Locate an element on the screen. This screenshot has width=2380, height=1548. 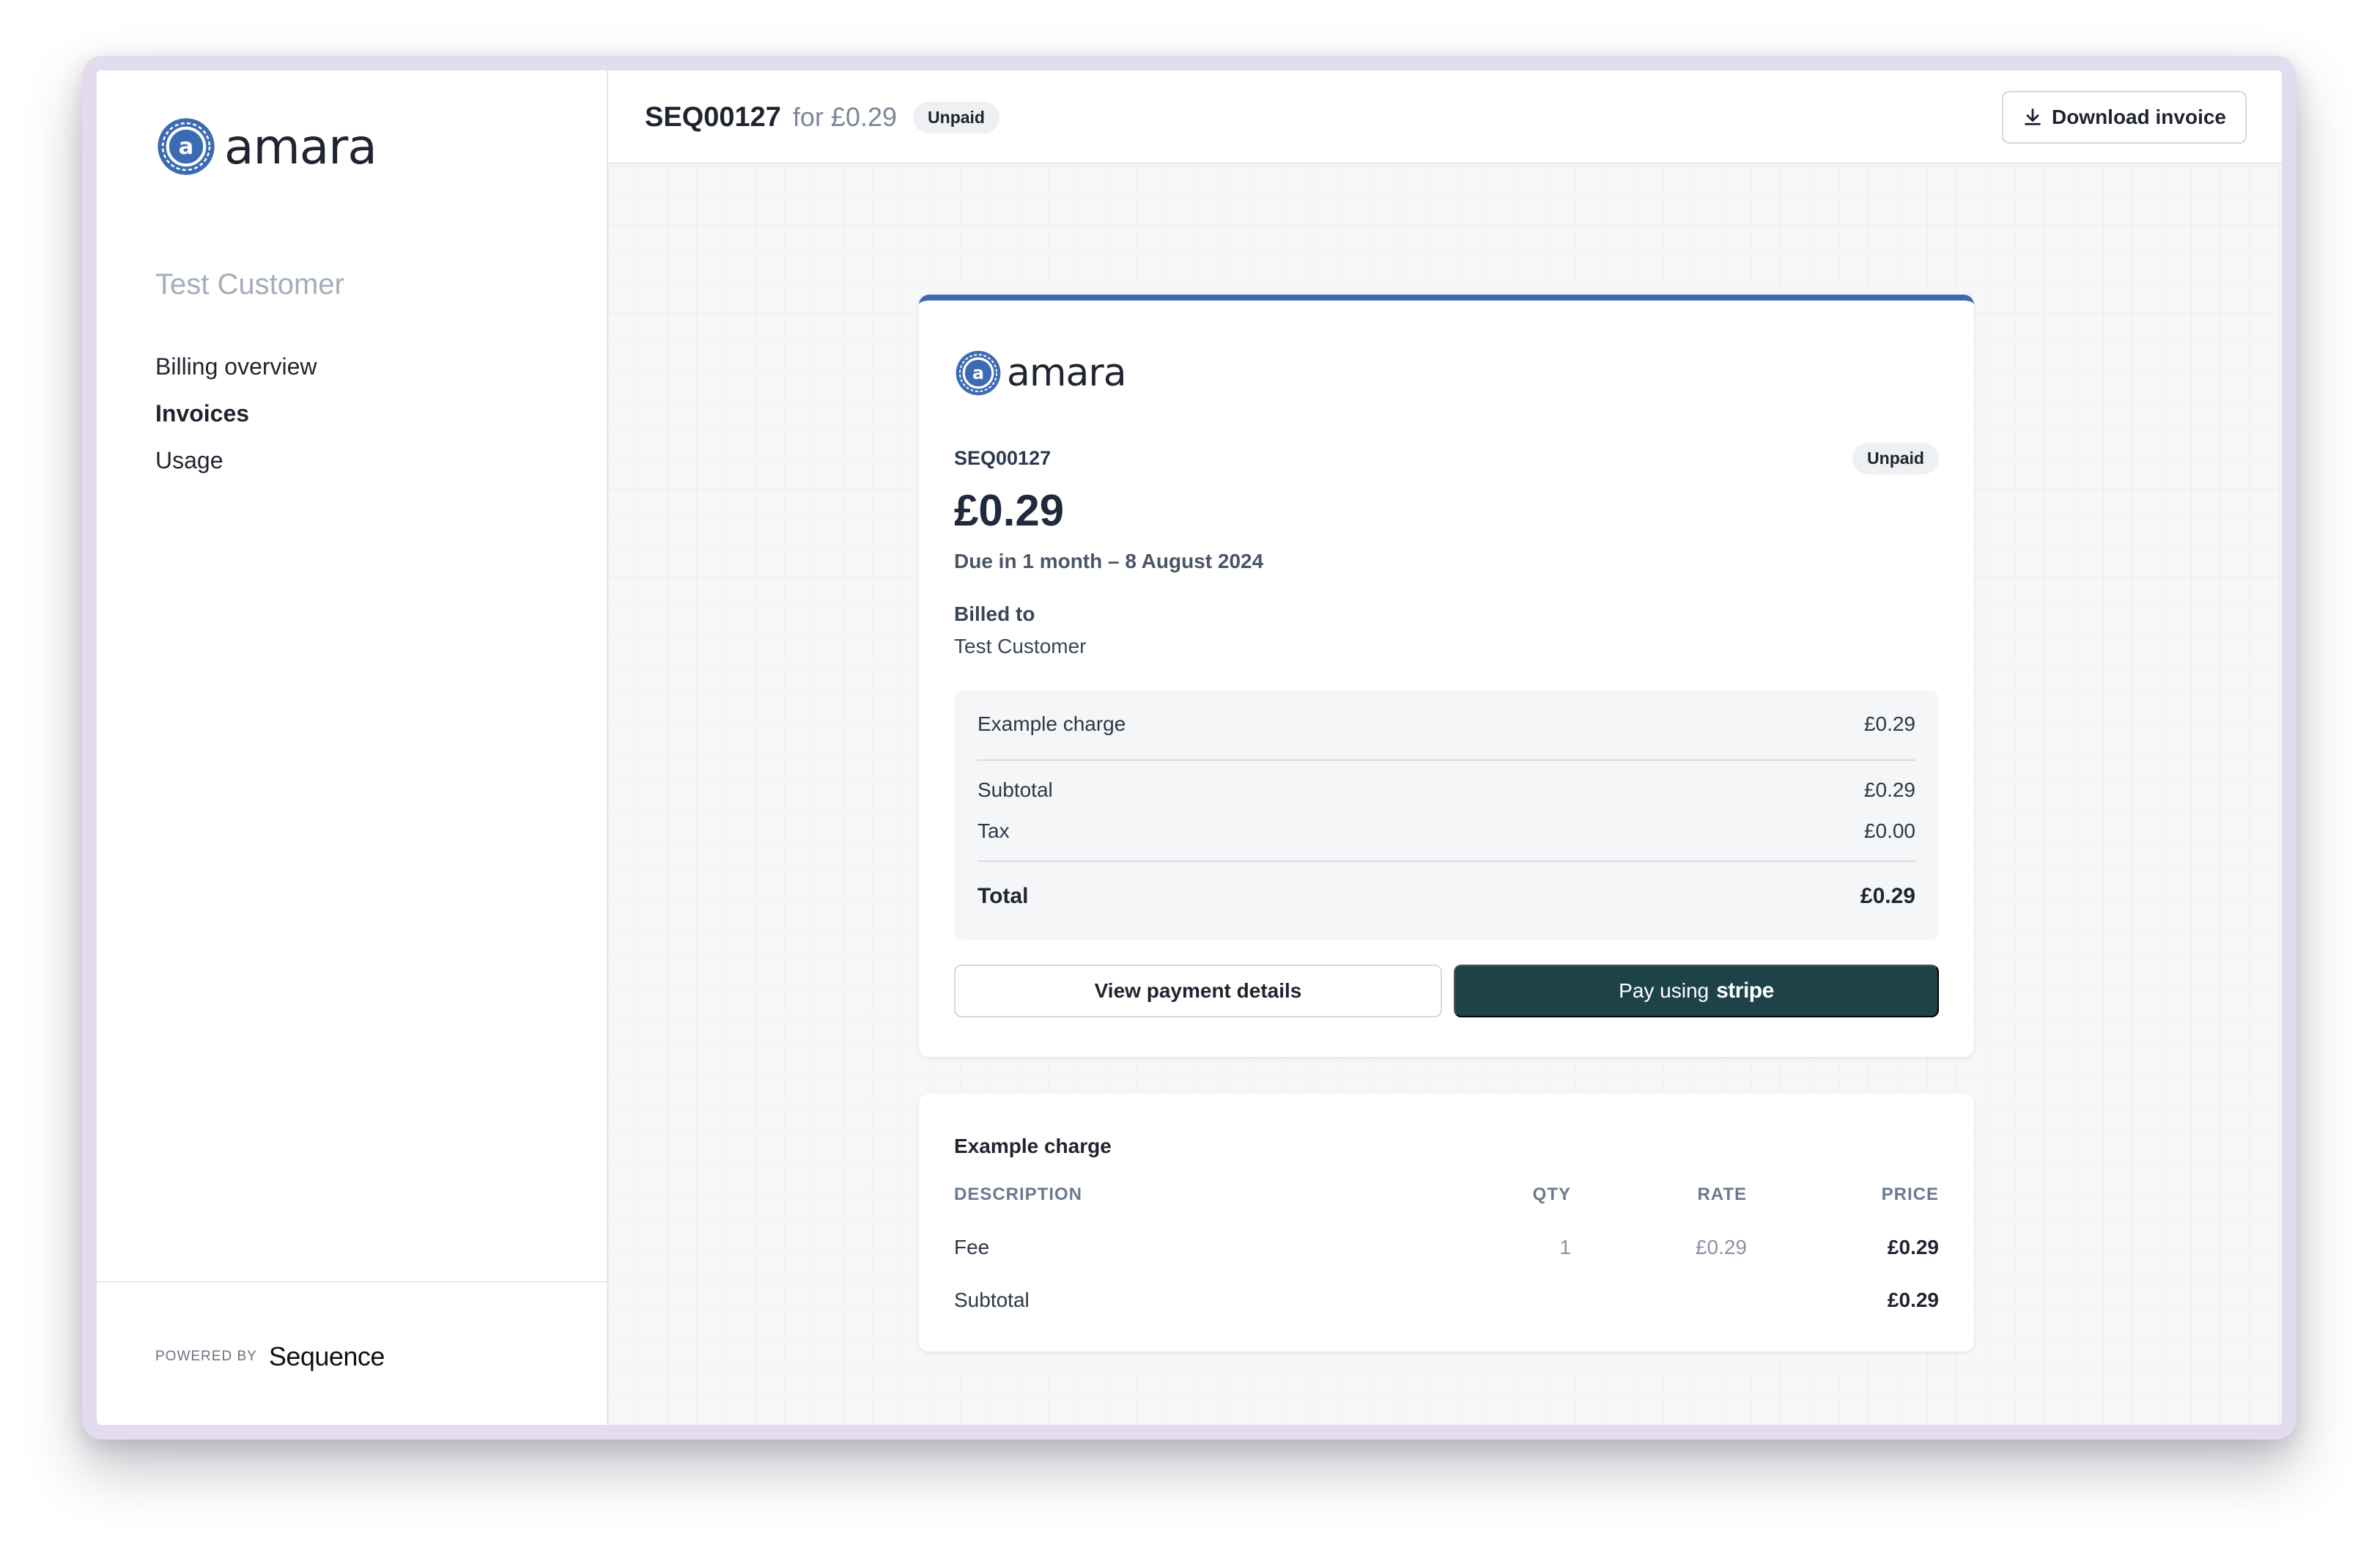
col-header-qty: QTY is located at coordinates (1551, 1194).